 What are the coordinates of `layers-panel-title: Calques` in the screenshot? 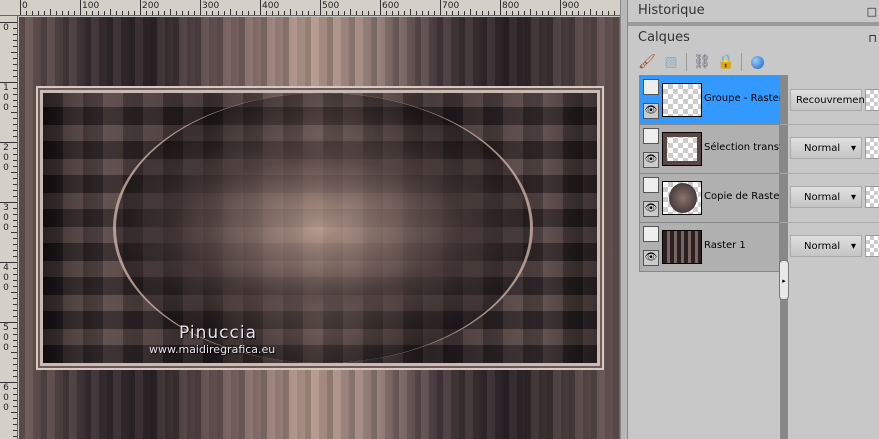 It's located at (664, 37).